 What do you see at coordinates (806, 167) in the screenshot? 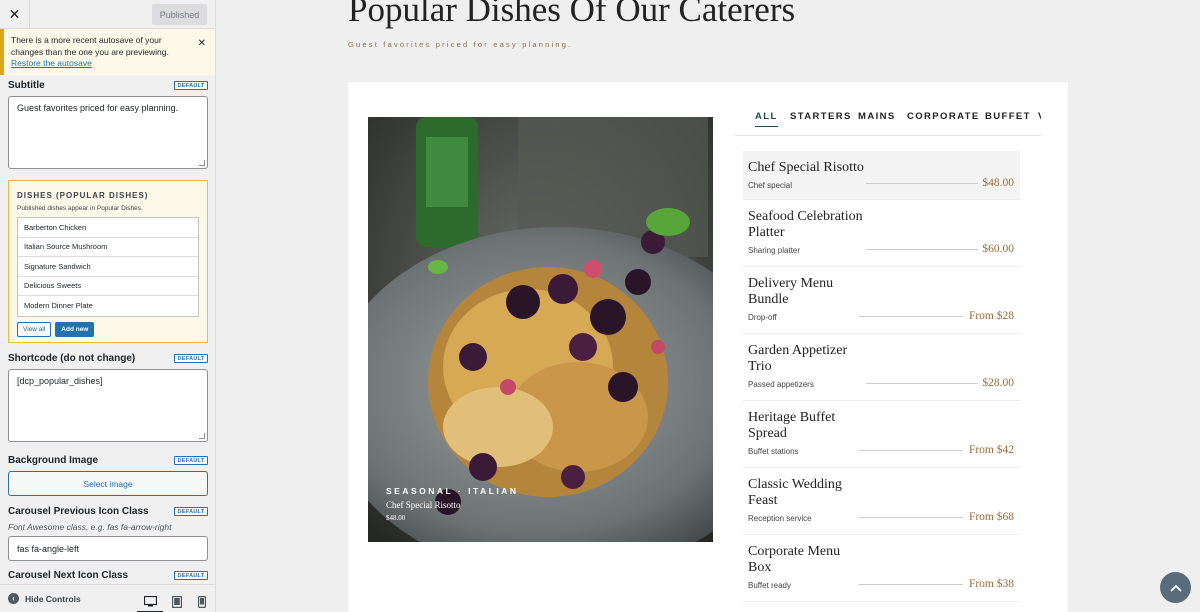
I see `menu-item-name: Chef Special Risotto` at bounding box center [806, 167].